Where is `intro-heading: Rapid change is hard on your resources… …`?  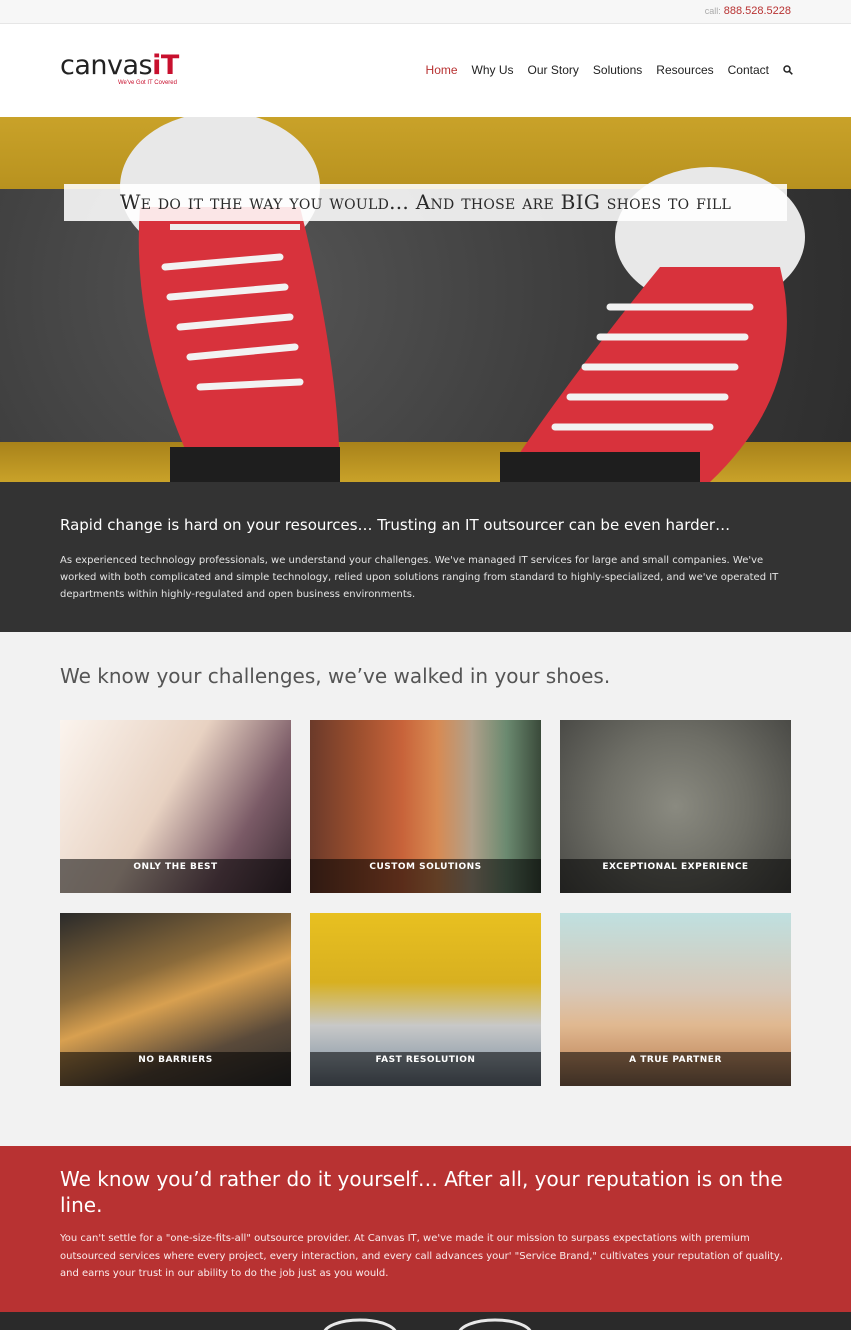
intro-heading: Rapid change is hard on your resources… … is located at coordinates (395, 525).